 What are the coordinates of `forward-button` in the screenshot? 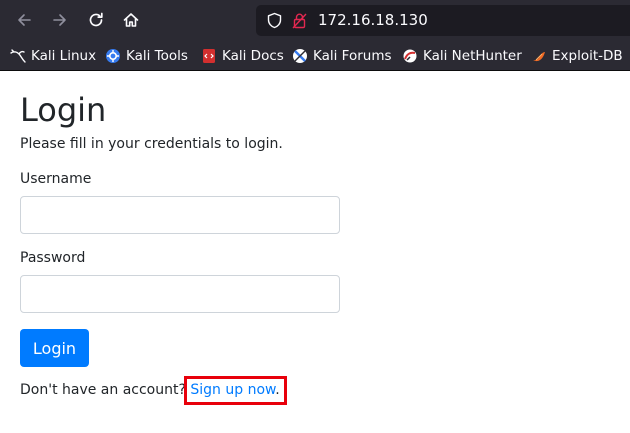 It's located at (60, 20).